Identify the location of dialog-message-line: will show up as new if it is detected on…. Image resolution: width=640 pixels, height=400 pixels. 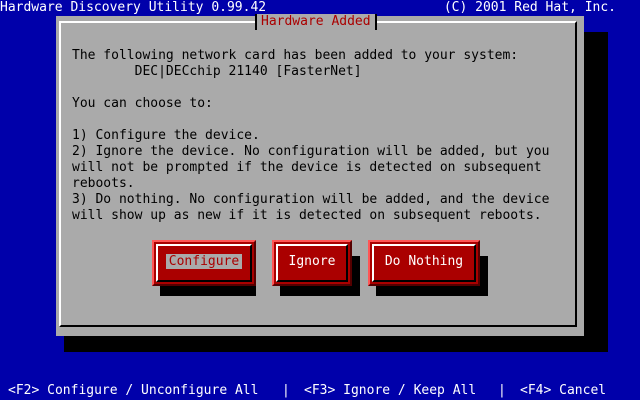
(307, 215).